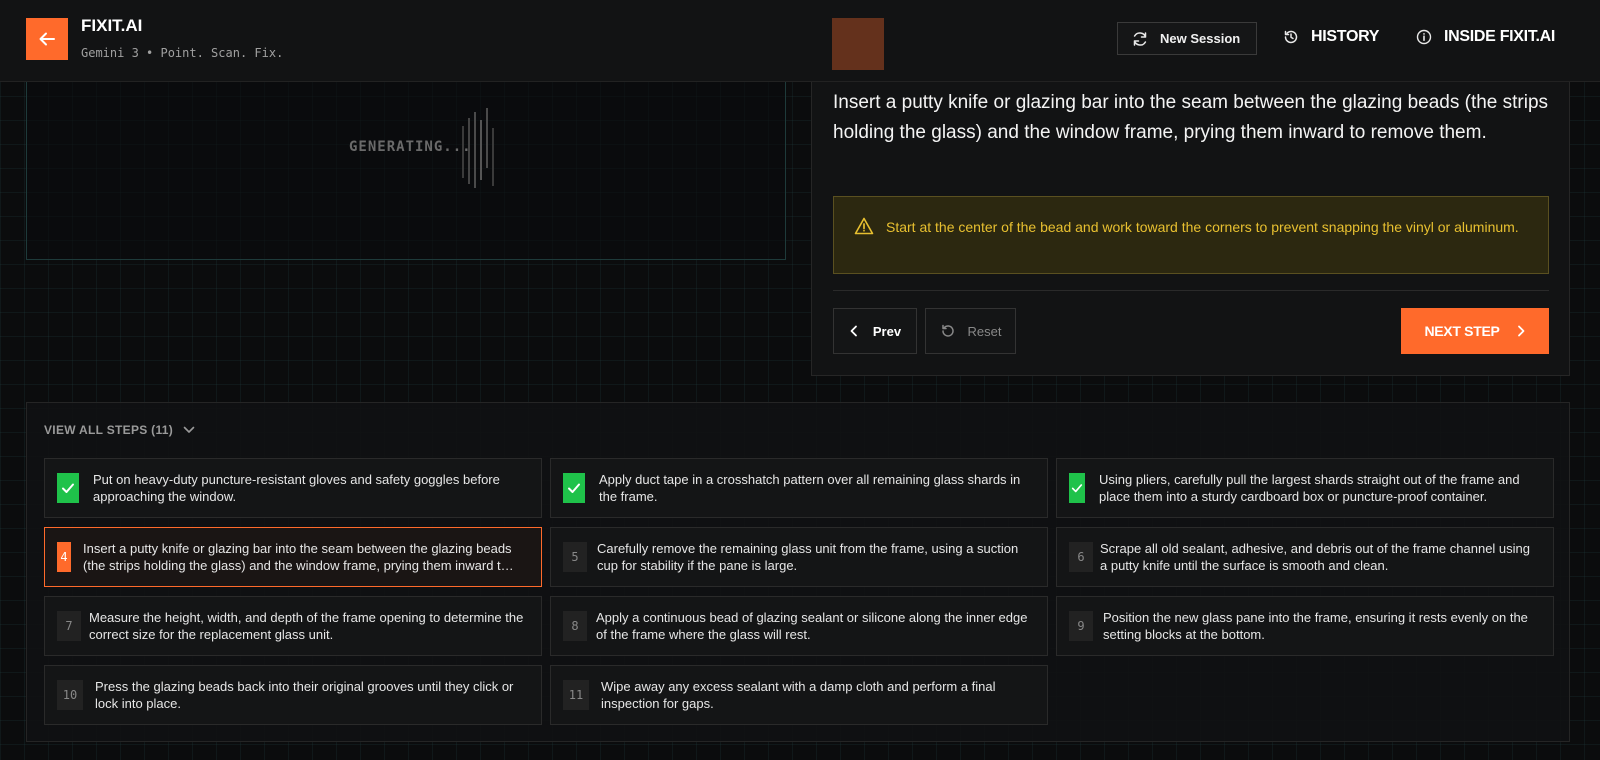 The height and width of the screenshot is (760, 1600). What do you see at coordinates (1520, 331) in the screenshot?
I see `chevron-right-icon` at bounding box center [1520, 331].